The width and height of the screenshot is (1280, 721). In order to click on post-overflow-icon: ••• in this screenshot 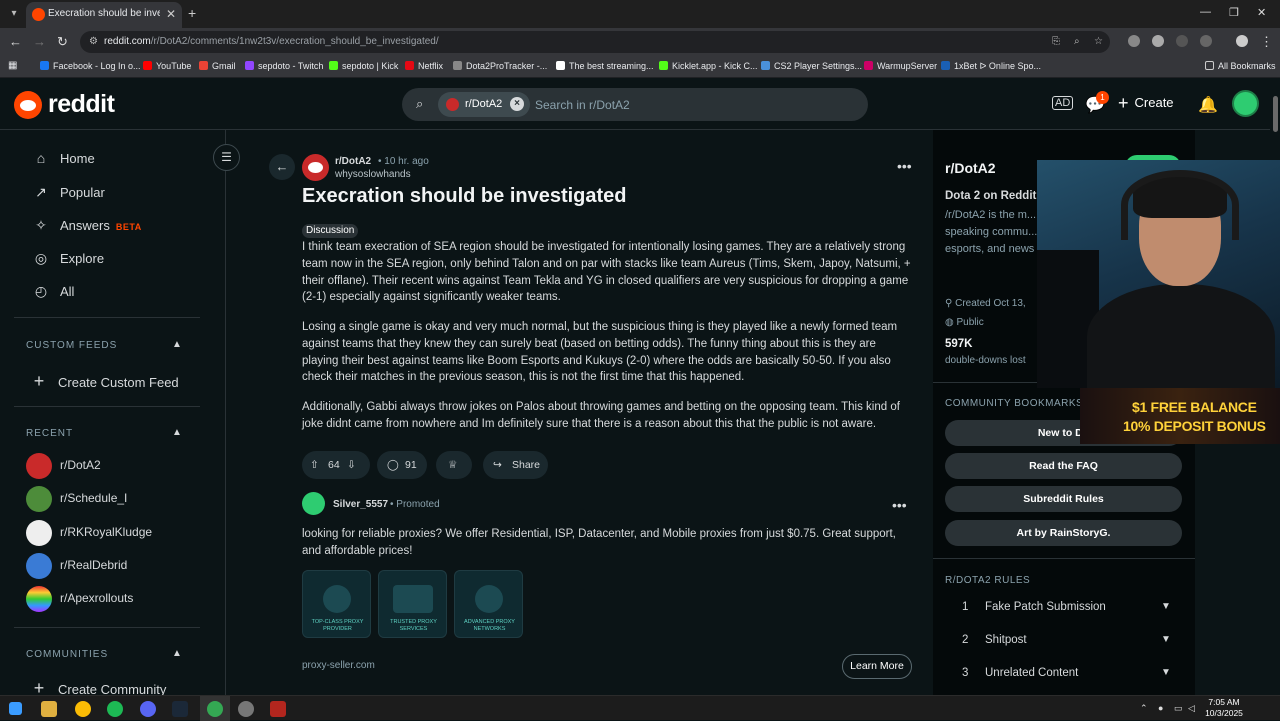, I will do `click(904, 166)`.